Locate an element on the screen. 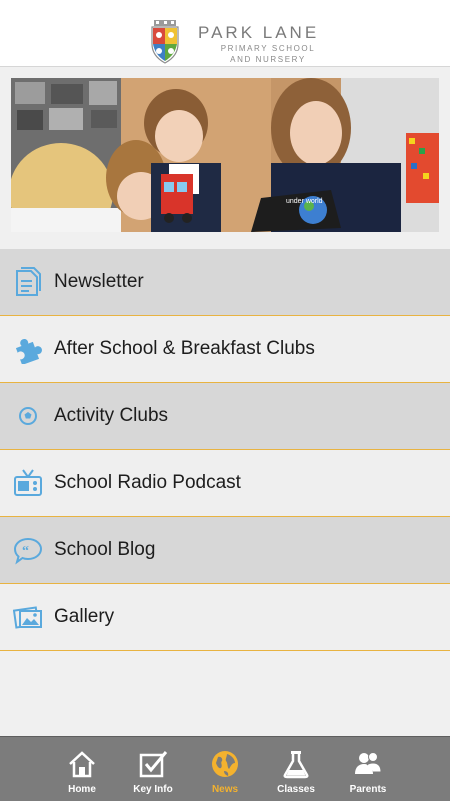 This screenshot has height=801, width=450. tab-label: Parents is located at coordinates (368, 789).